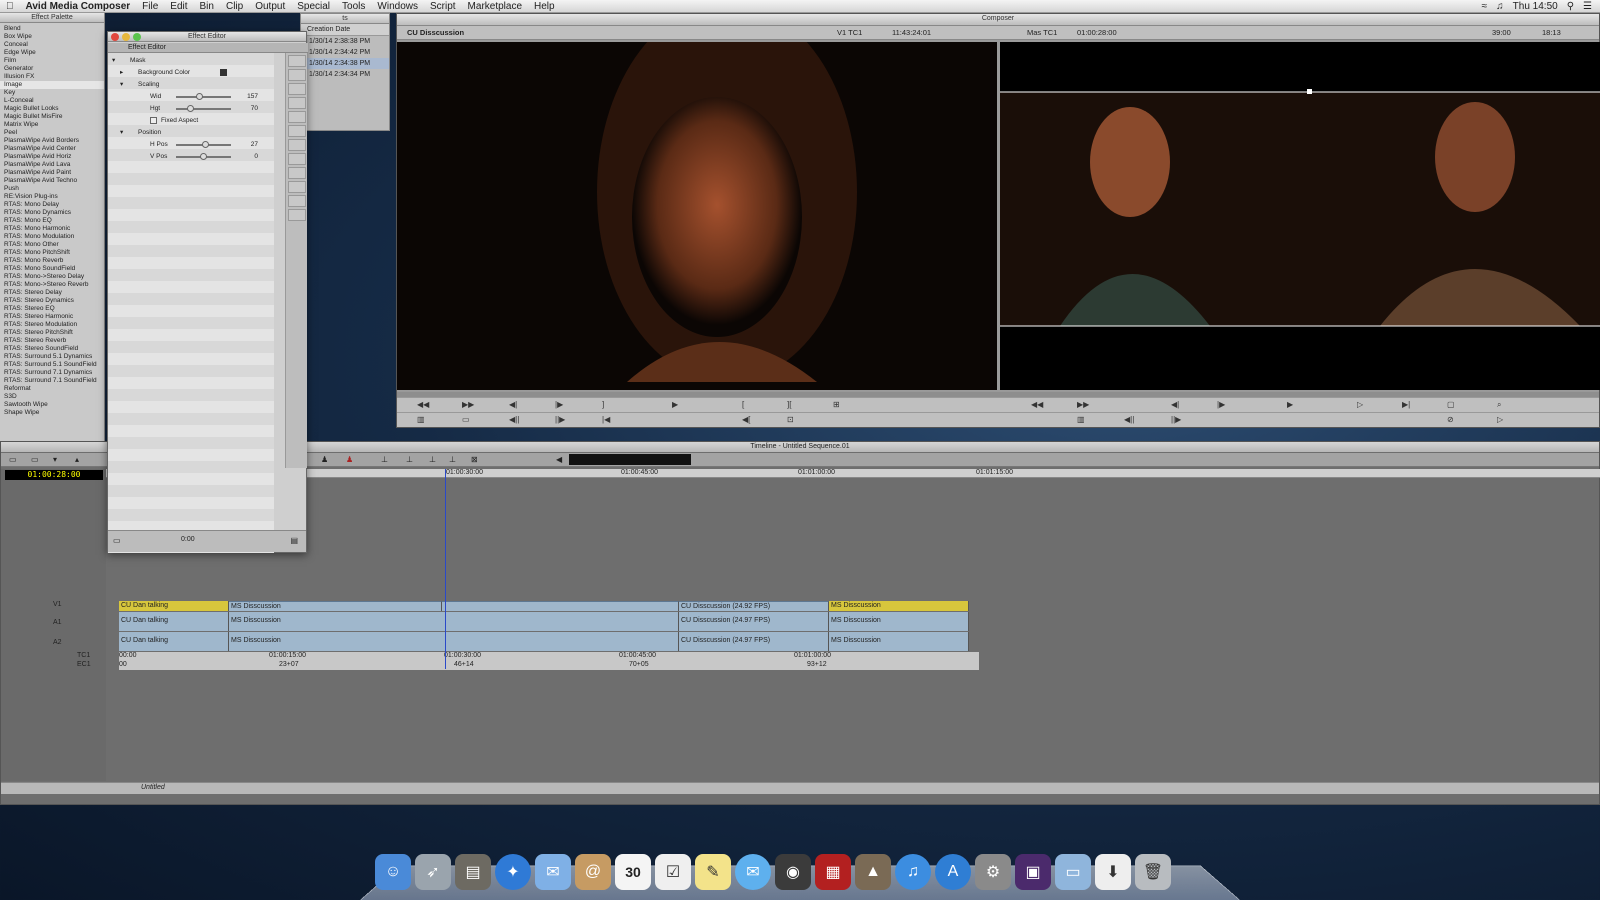  What do you see at coordinates (495, 6) in the screenshot?
I see `menu-marketplace: Marketplace` at bounding box center [495, 6].